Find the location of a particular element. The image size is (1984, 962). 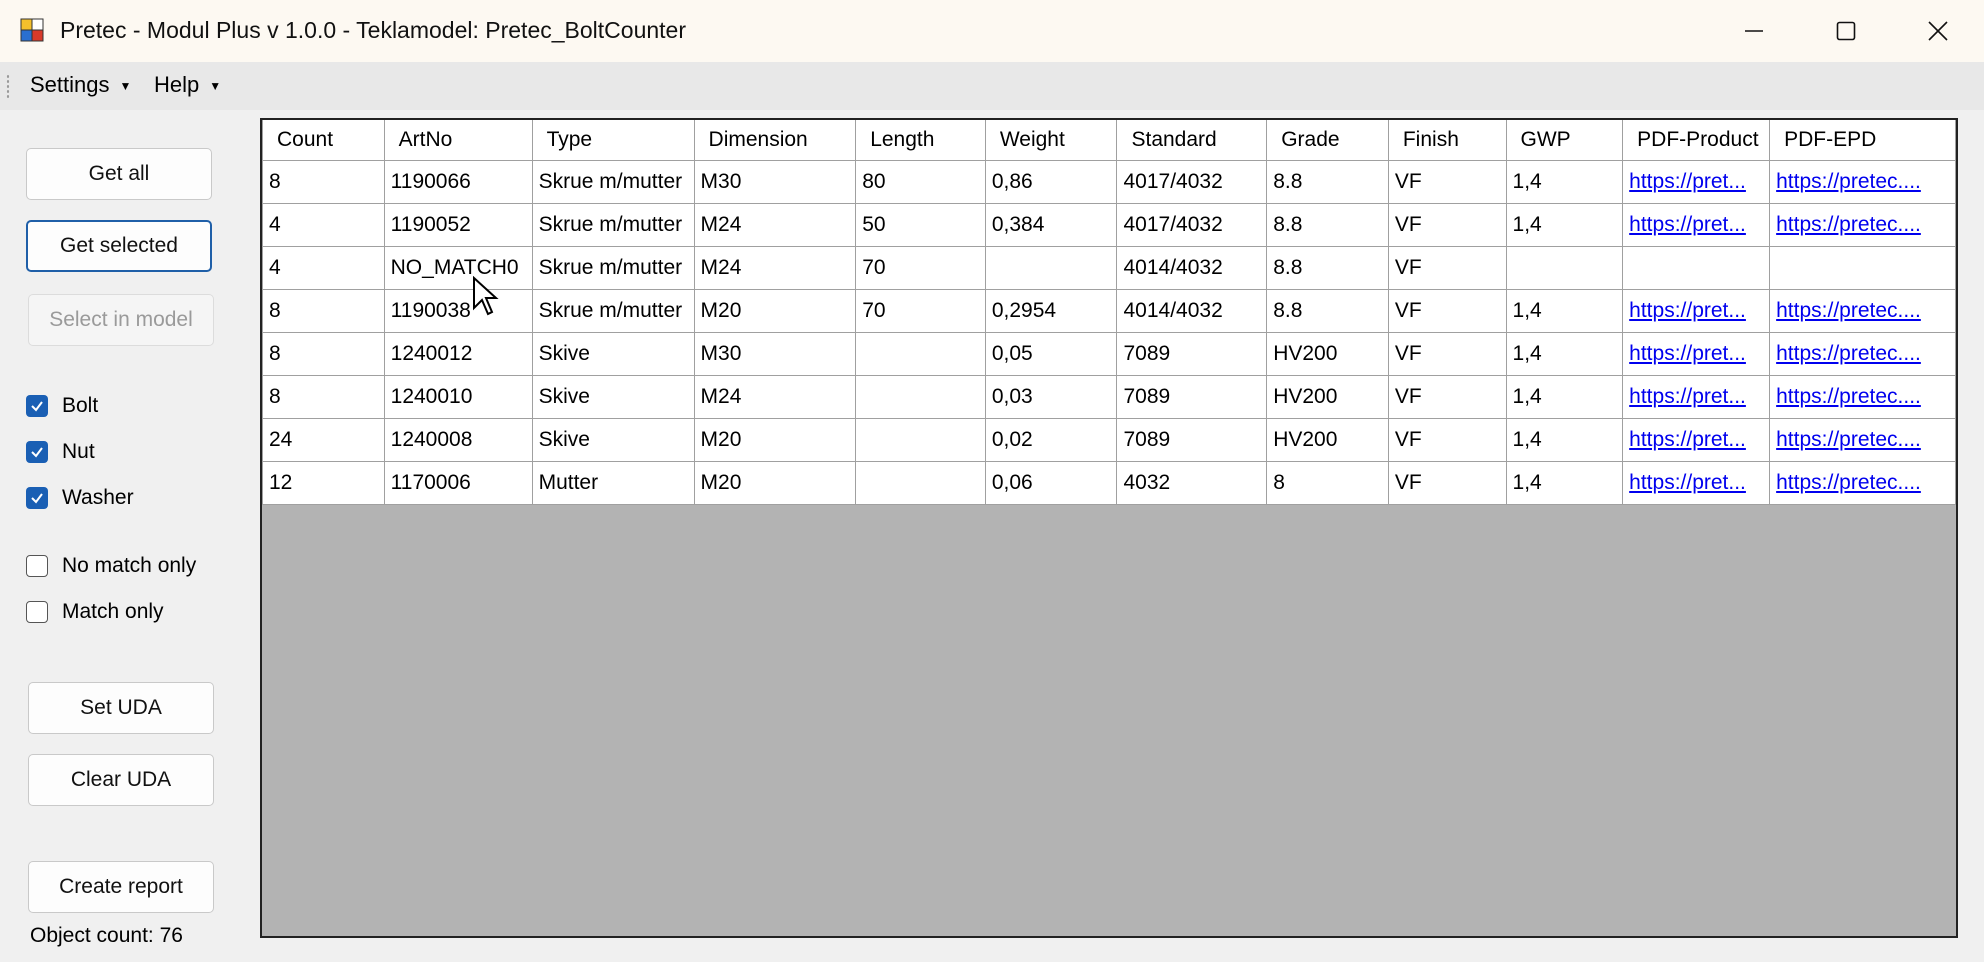

table-cell: 50 is located at coordinates (920, 224).